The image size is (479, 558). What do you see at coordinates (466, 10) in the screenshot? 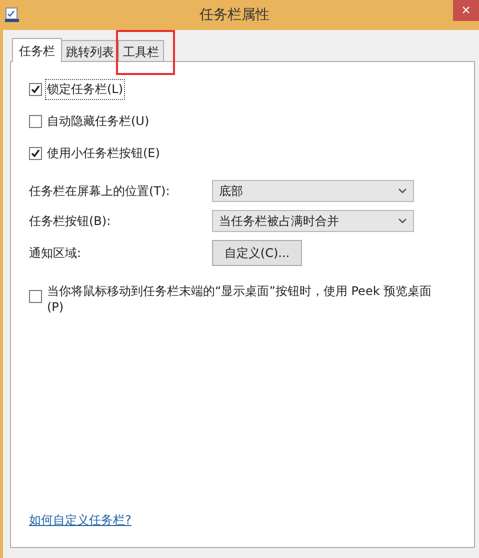
I see `close-button: ×` at bounding box center [466, 10].